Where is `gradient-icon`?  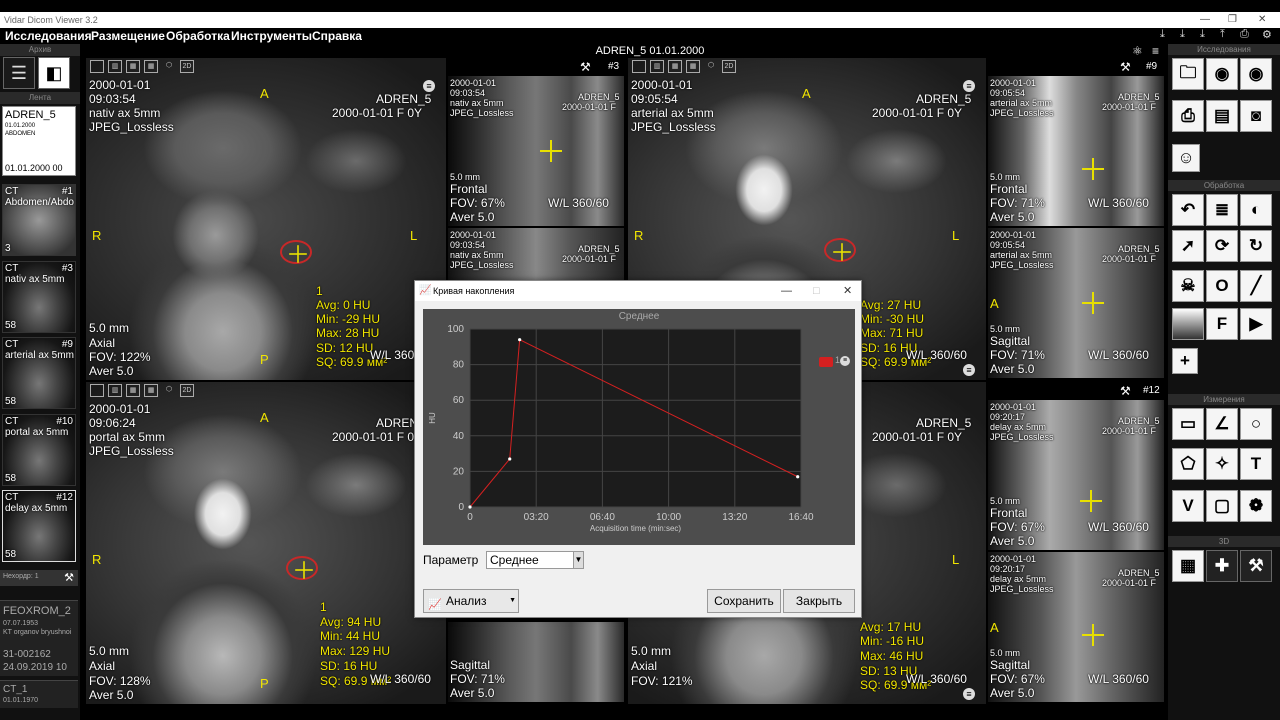
gradient-icon is located at coordinates (1188, 324).